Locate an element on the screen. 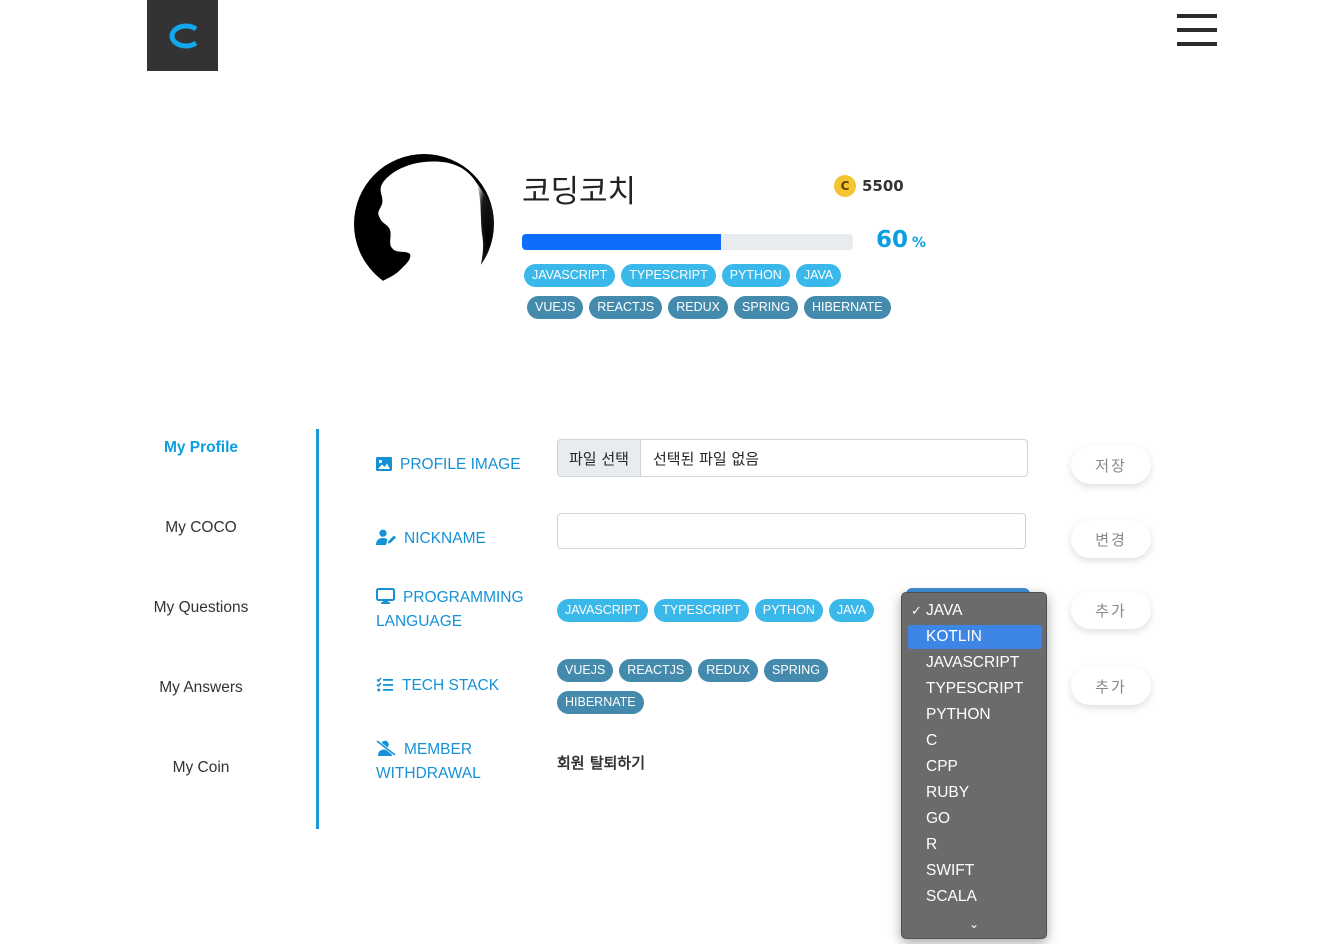 Image resolution: width=1334 pixels, height=944 pixels. member-withdrawal-label-line2: WITHDRAWAL is located at coordinates (428, 773).